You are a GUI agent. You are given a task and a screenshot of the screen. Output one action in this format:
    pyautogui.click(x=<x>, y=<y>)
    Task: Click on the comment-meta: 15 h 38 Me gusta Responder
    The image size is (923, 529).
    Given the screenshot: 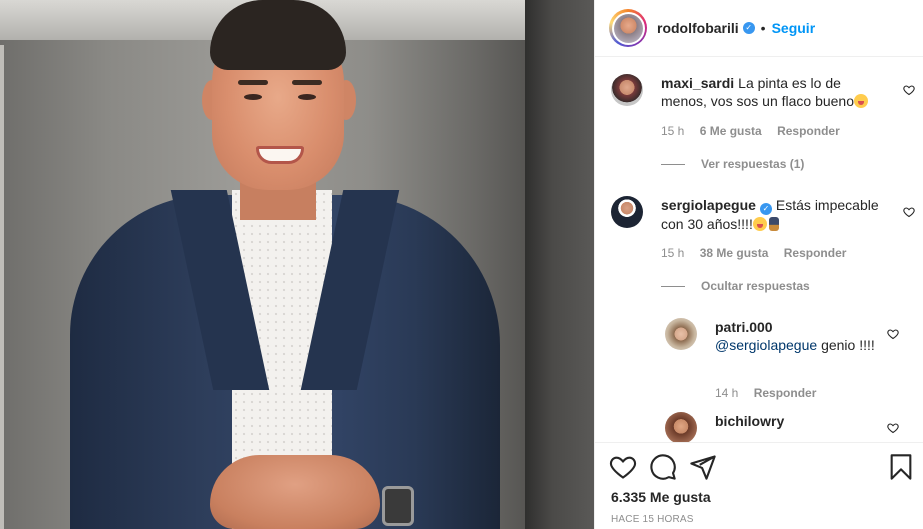 What is the action you would take?
    pyautogui.click(x=759, y=253)
    